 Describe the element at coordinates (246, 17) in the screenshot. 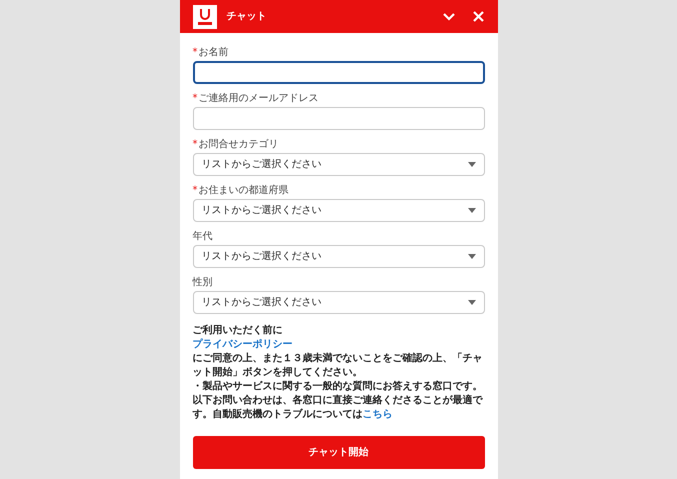

I see `chat-title: チャット` at that location.